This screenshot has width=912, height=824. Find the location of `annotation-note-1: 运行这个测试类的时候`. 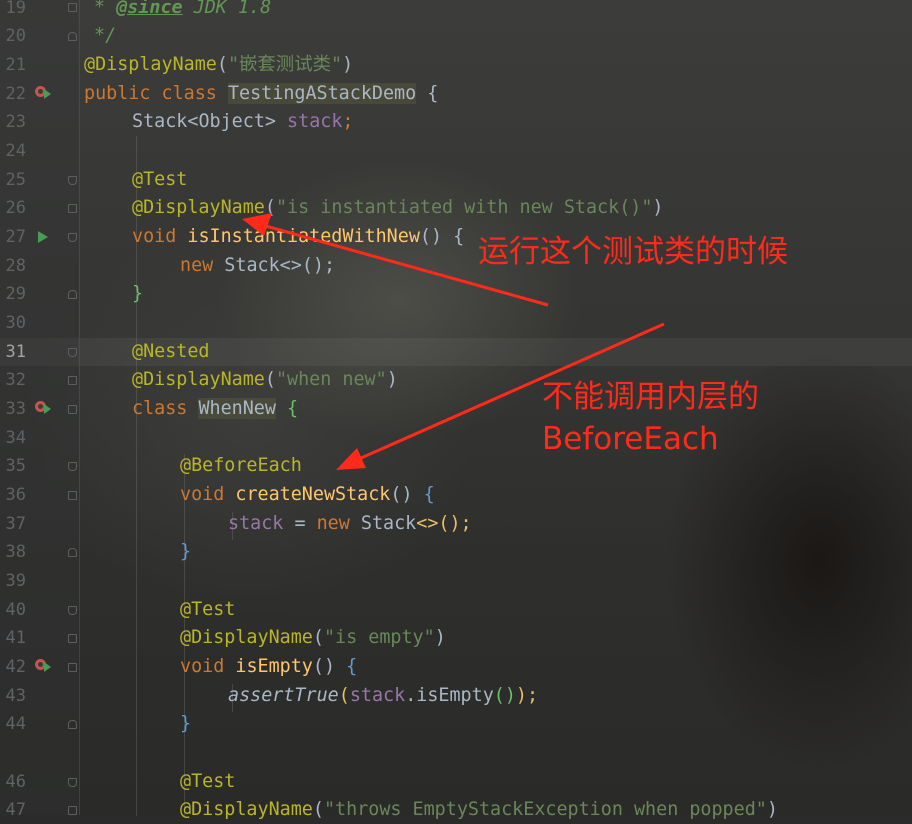

annotation-note-1: 运行这个测试类的时候 is located at coordinates (633, 252).